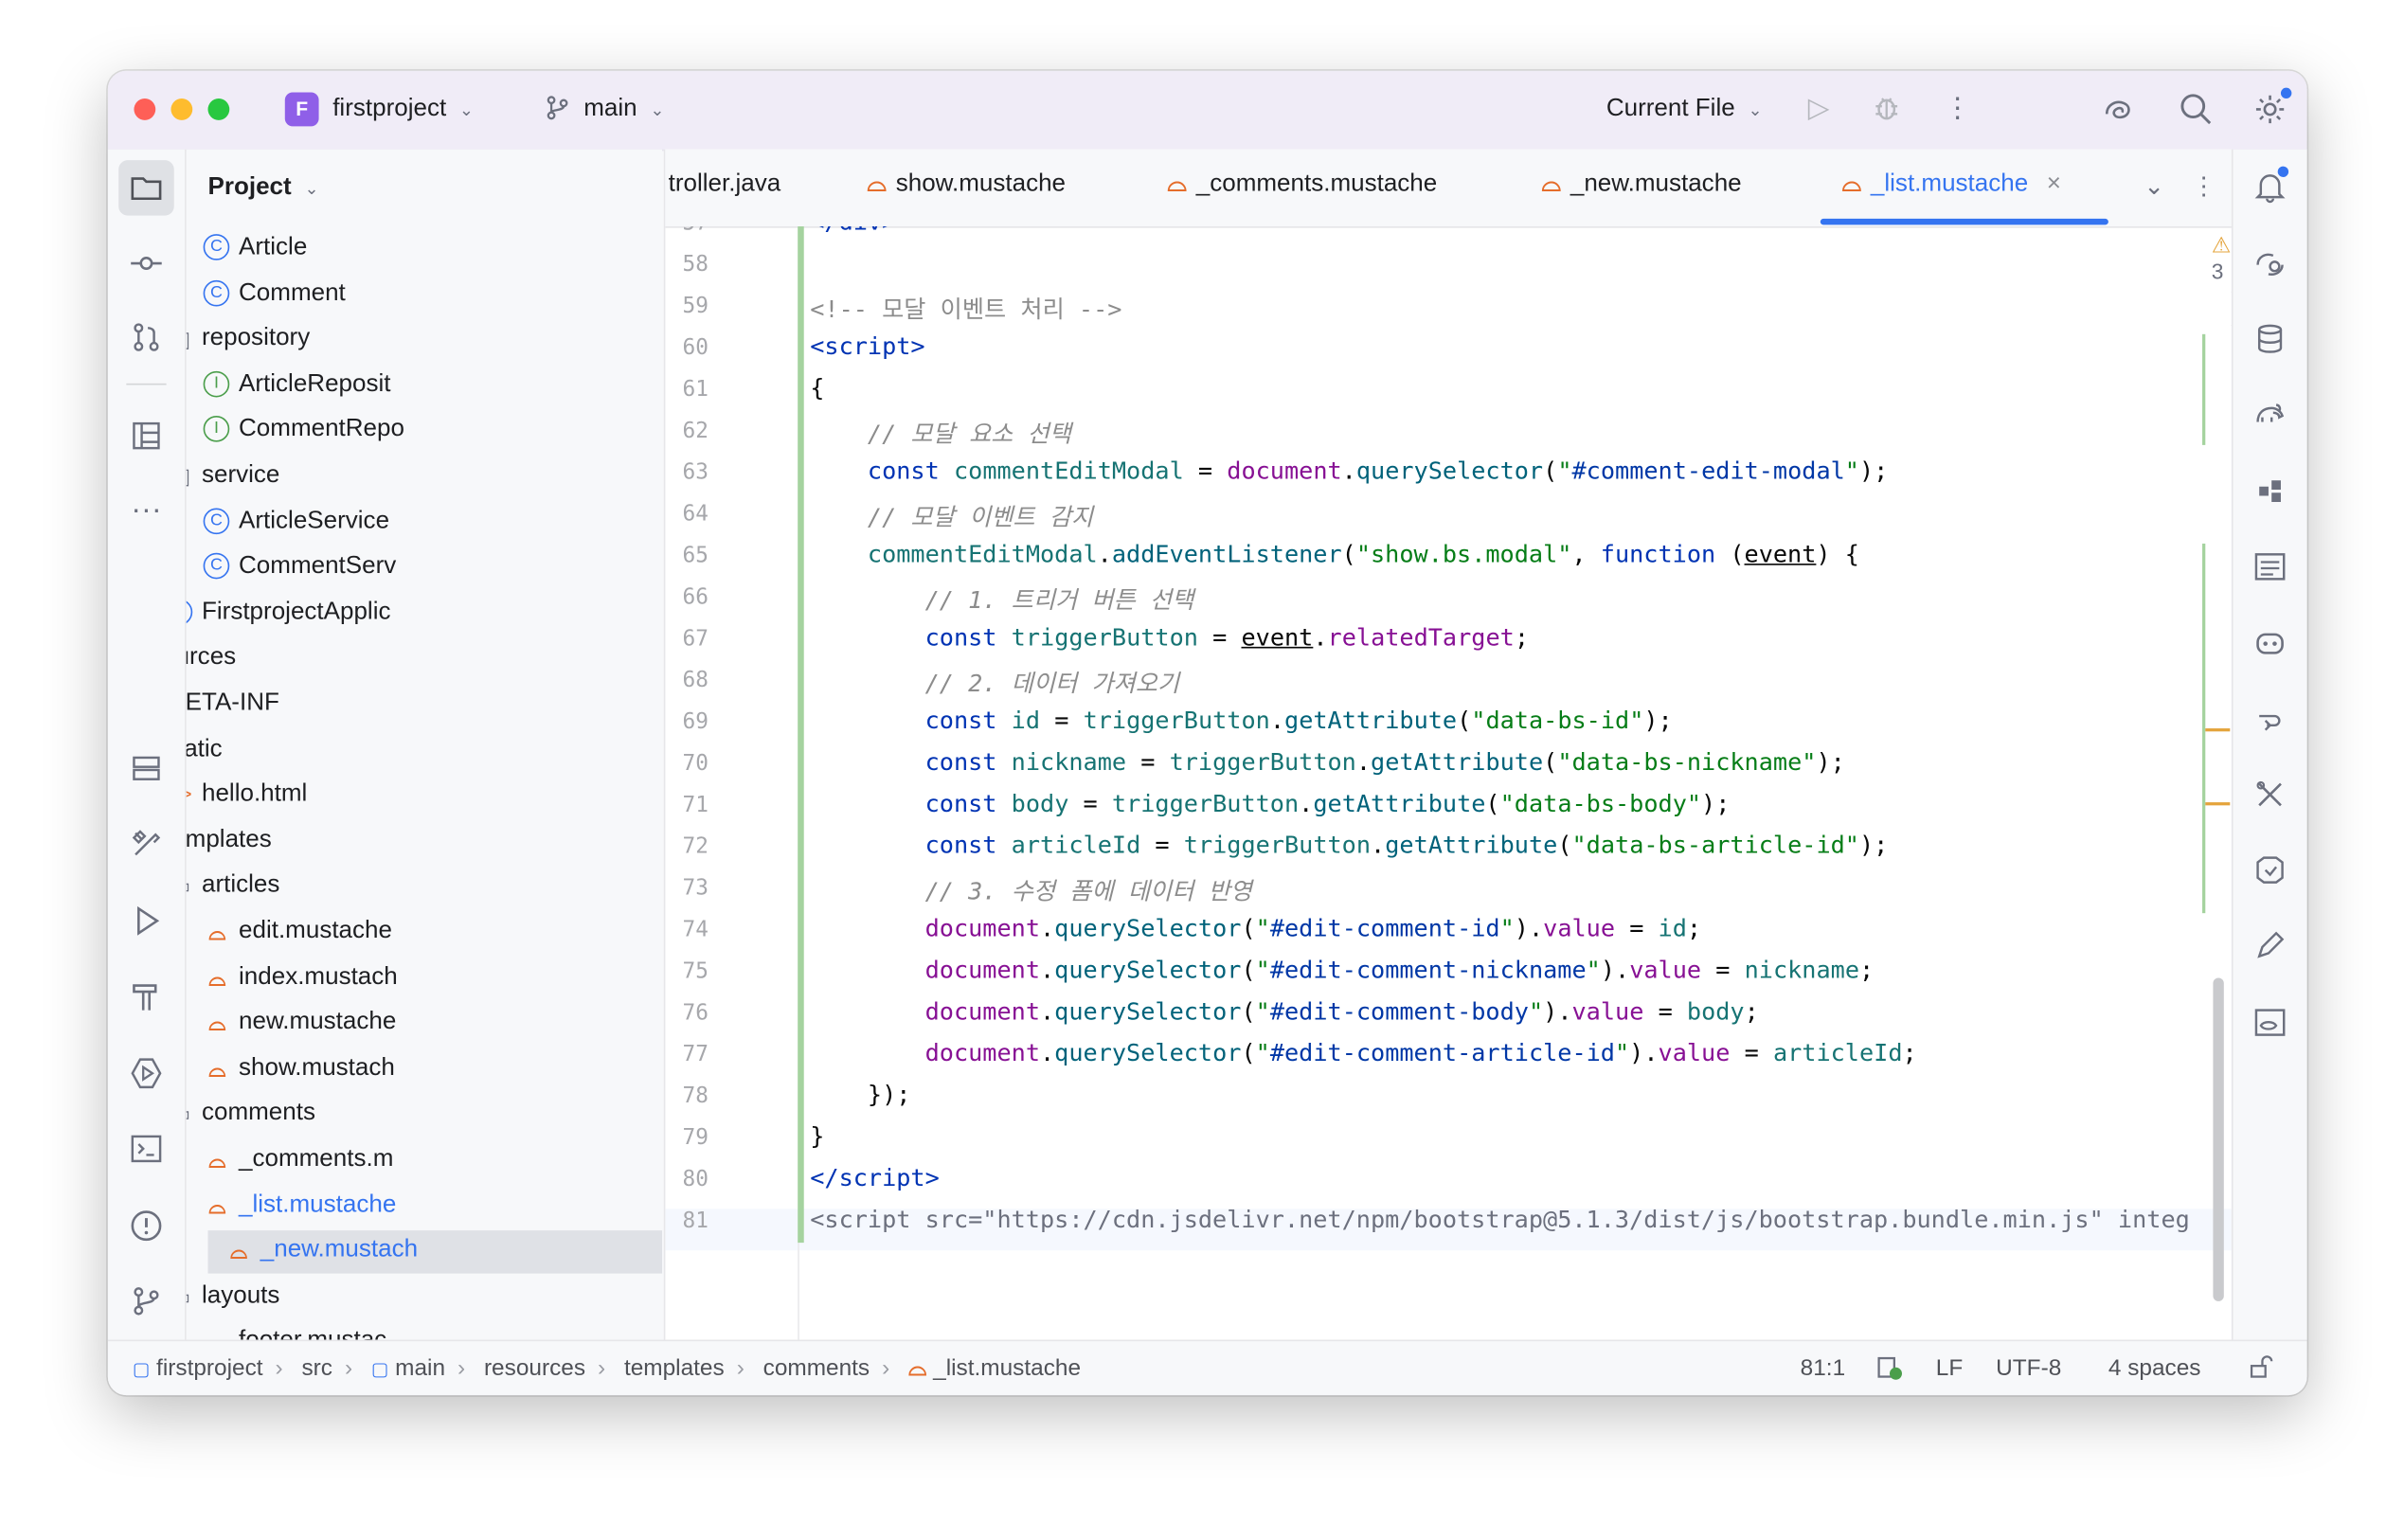 The height and width of the screenshot is (1540, 2404). What do you see at coordinates (695, 764) in the screenshot?
I see `line-number: 70` at bounding box center [695, 764].